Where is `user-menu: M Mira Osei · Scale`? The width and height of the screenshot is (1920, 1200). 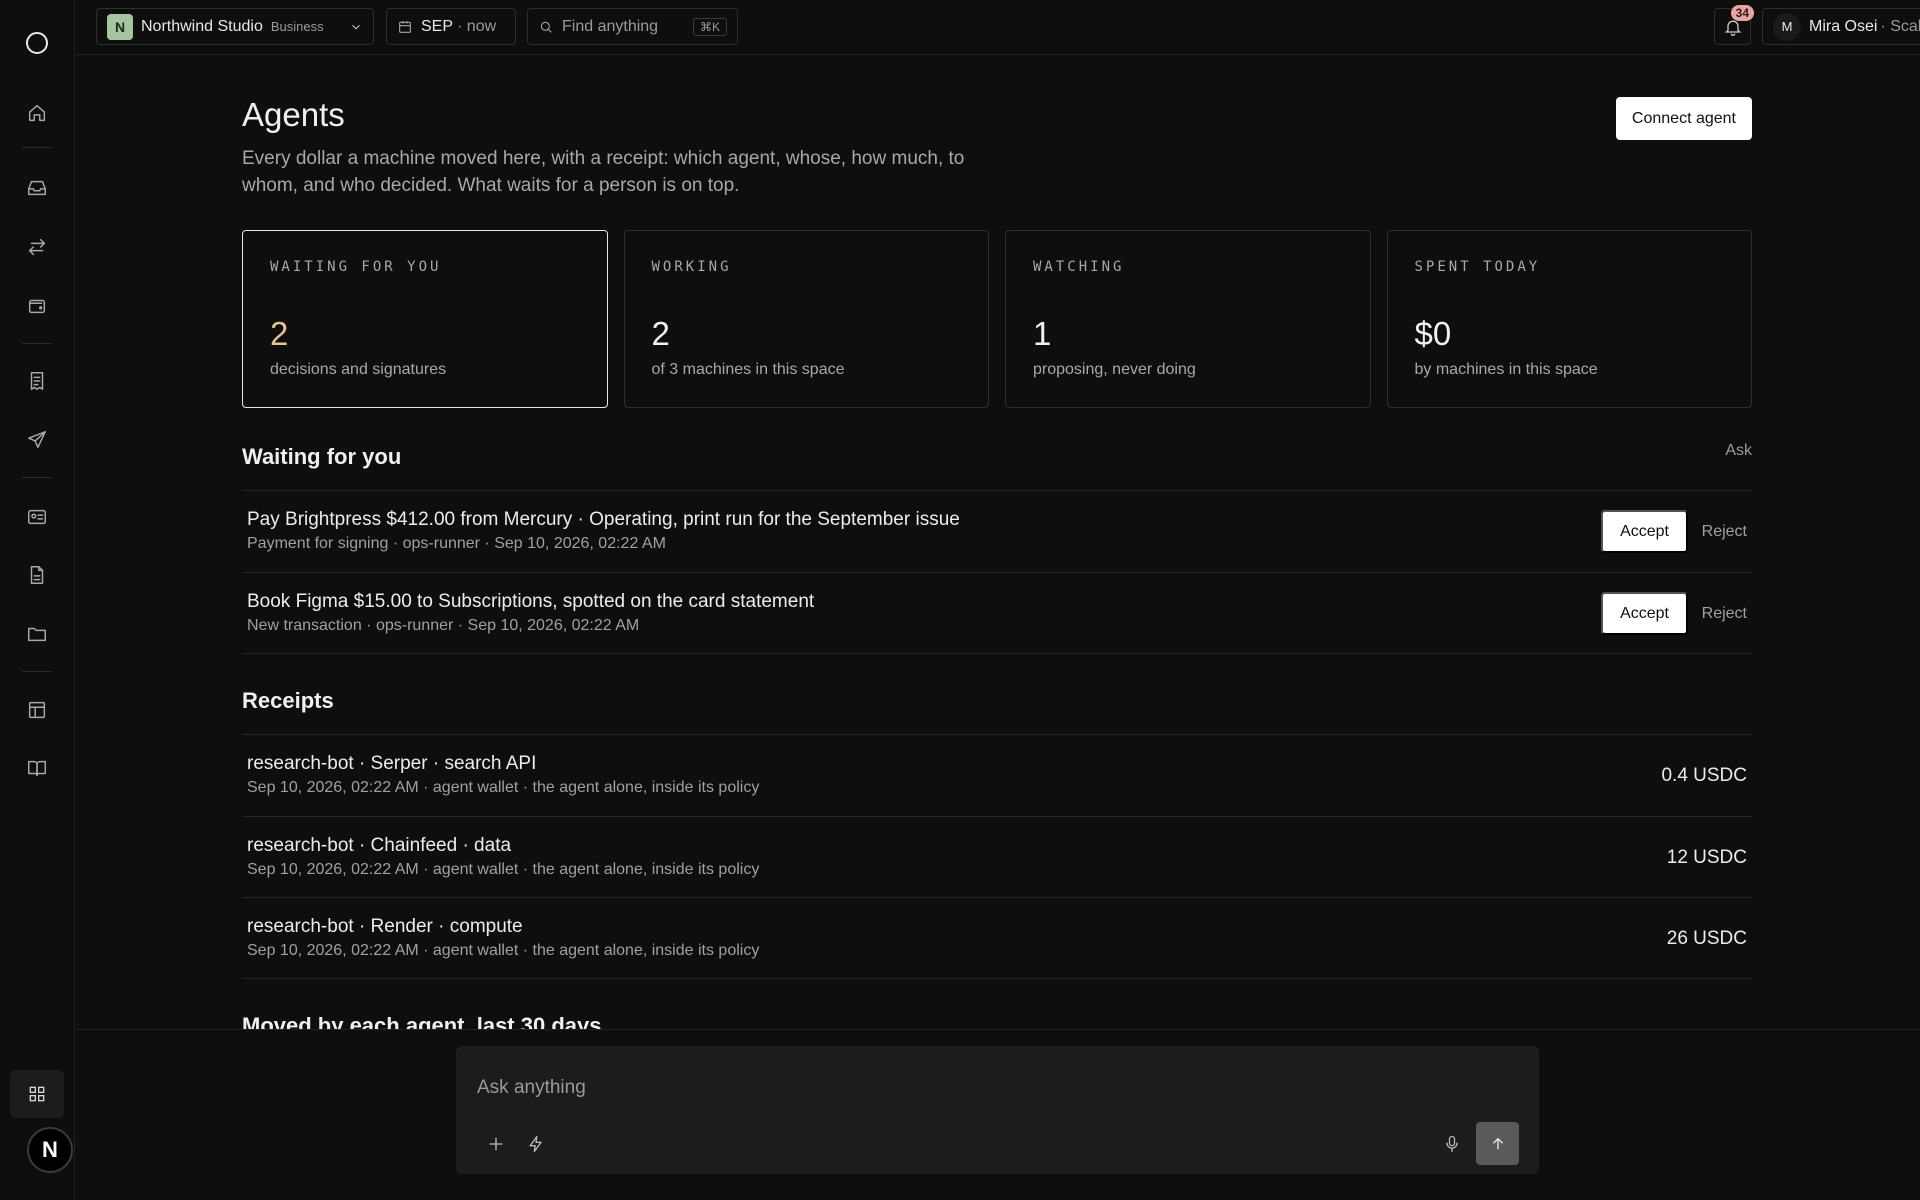 user-menu: M Mira Osei · Scale is located at coordinates (1841, 26).